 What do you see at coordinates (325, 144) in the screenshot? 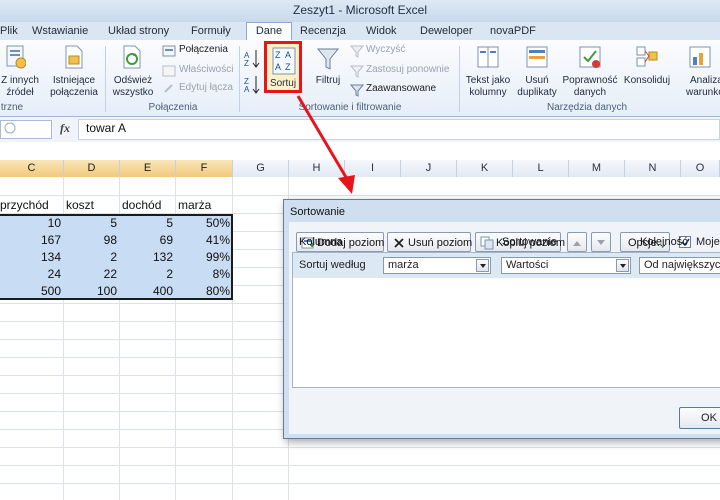
I see `annotation-arrow` at bounding box center [325, 144].